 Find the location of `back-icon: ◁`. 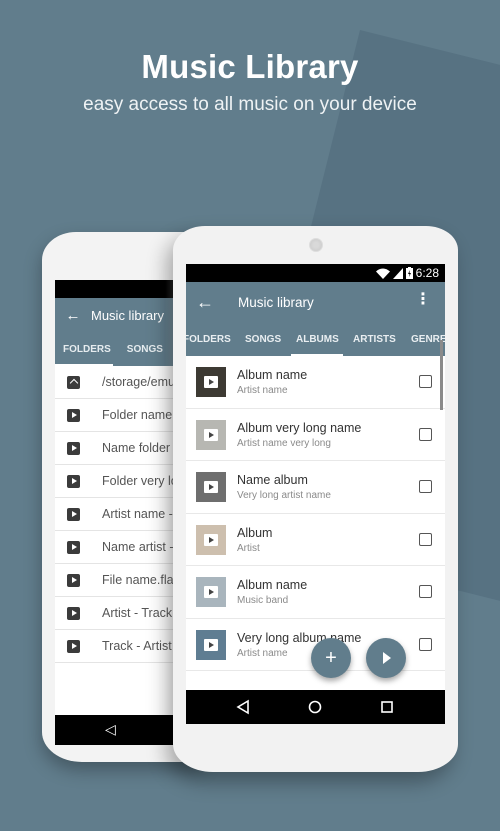

back-icon: ◁ is located at coordinates (110, 729).